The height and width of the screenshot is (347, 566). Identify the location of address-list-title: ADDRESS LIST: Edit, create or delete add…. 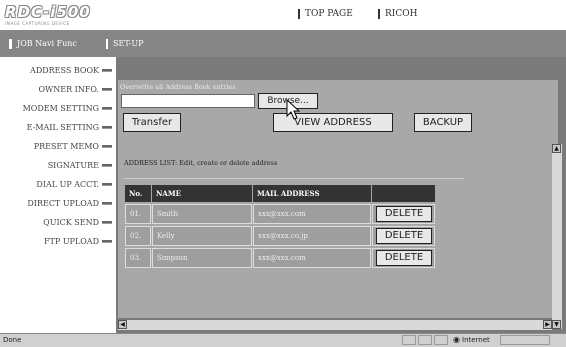
(201, 163).